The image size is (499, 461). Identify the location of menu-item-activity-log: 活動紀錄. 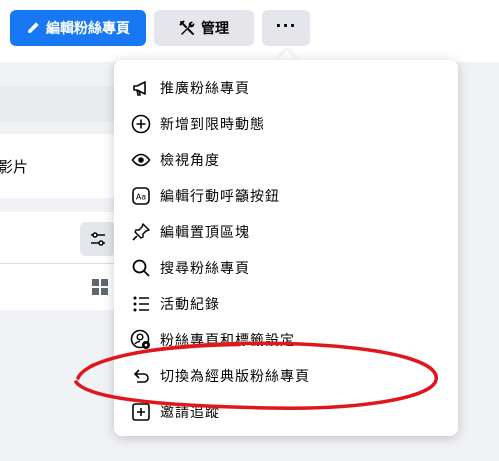
(286, 304).